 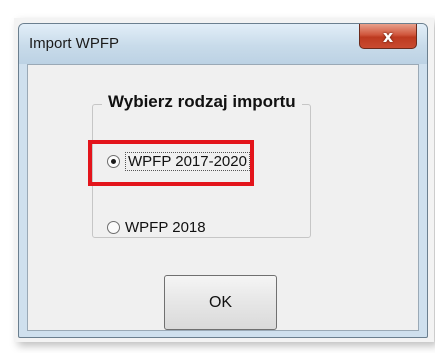 I want to click on close-icon: x, so click(x=388, y=36).